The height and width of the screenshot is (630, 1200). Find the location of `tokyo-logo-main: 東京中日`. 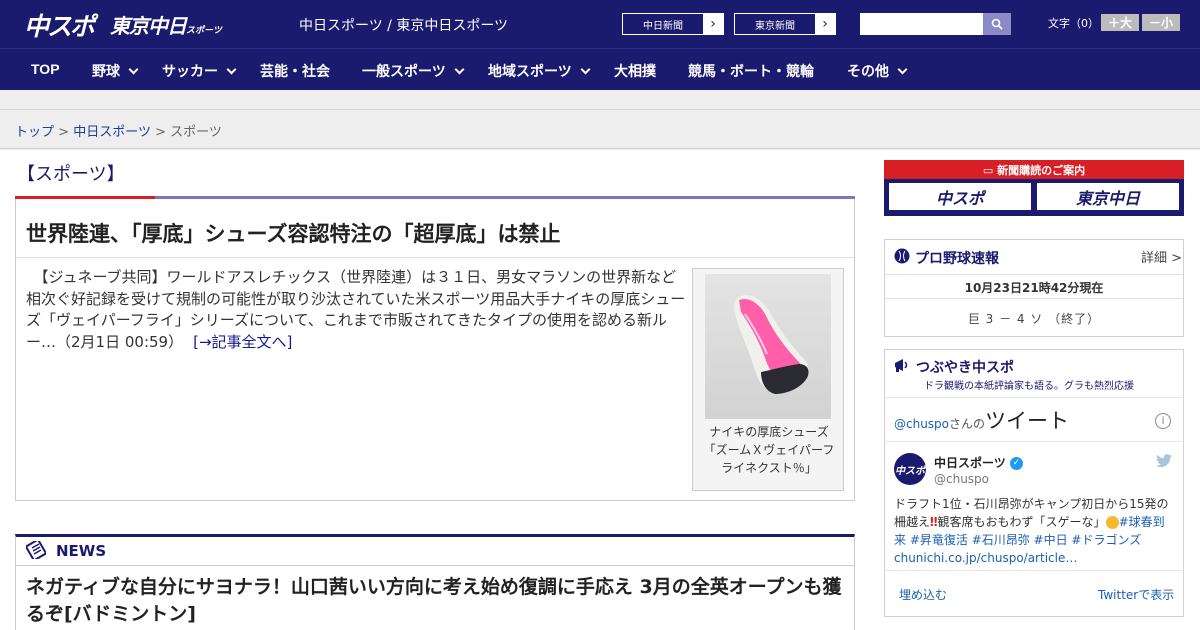

tokyo-logo-main: 東京中日 is located at coordinates (148, 26).